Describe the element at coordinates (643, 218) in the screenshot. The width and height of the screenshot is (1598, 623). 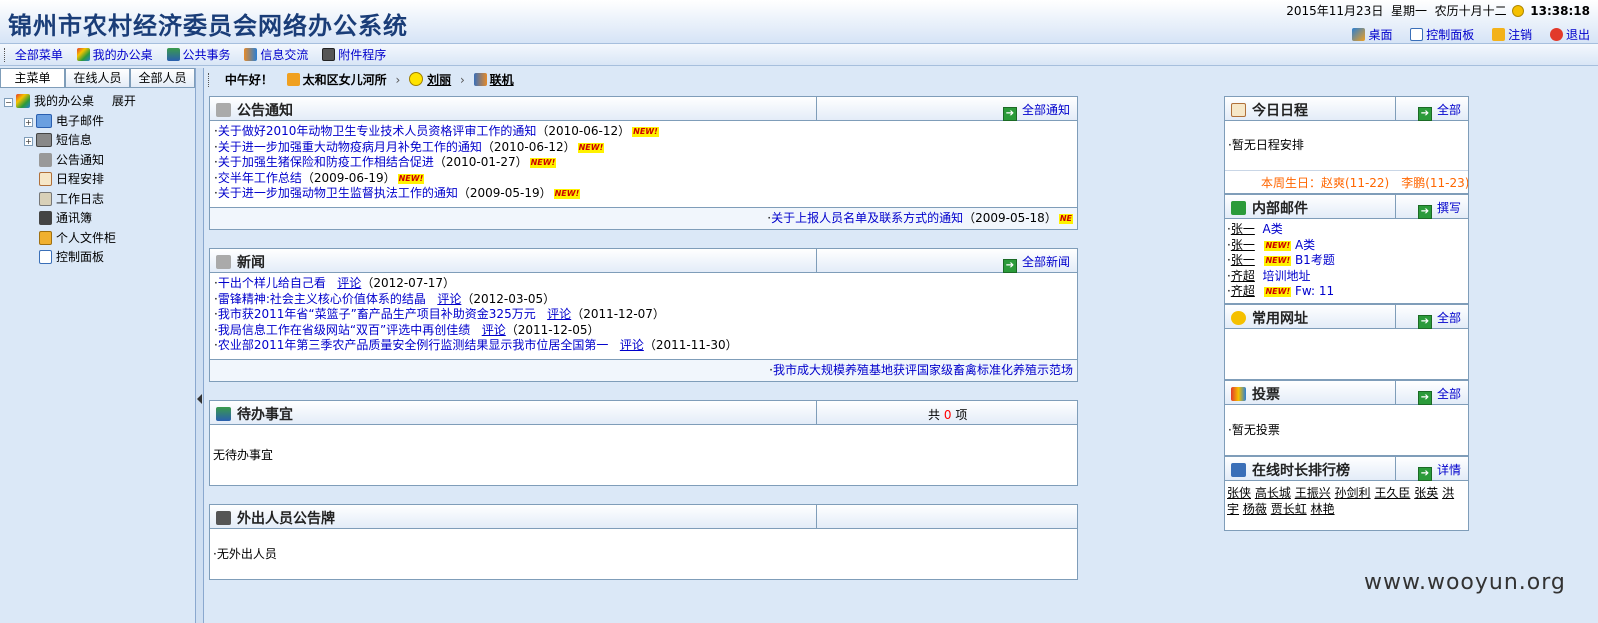
I see `notice-marquee: ·关于上报人员名单及联系方式的通知（2009-05-18） NE` at that location.